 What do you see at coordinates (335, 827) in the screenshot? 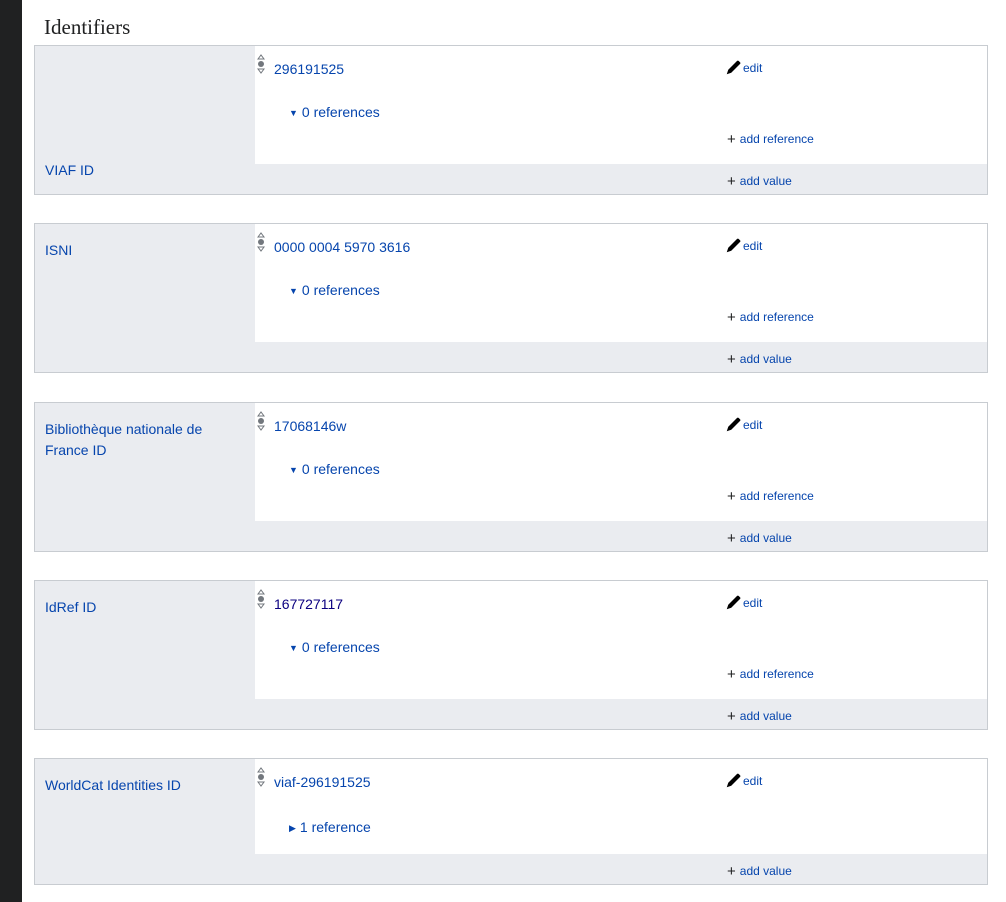
I see `references-count: 1 reference` at bounding box center [335, 827].